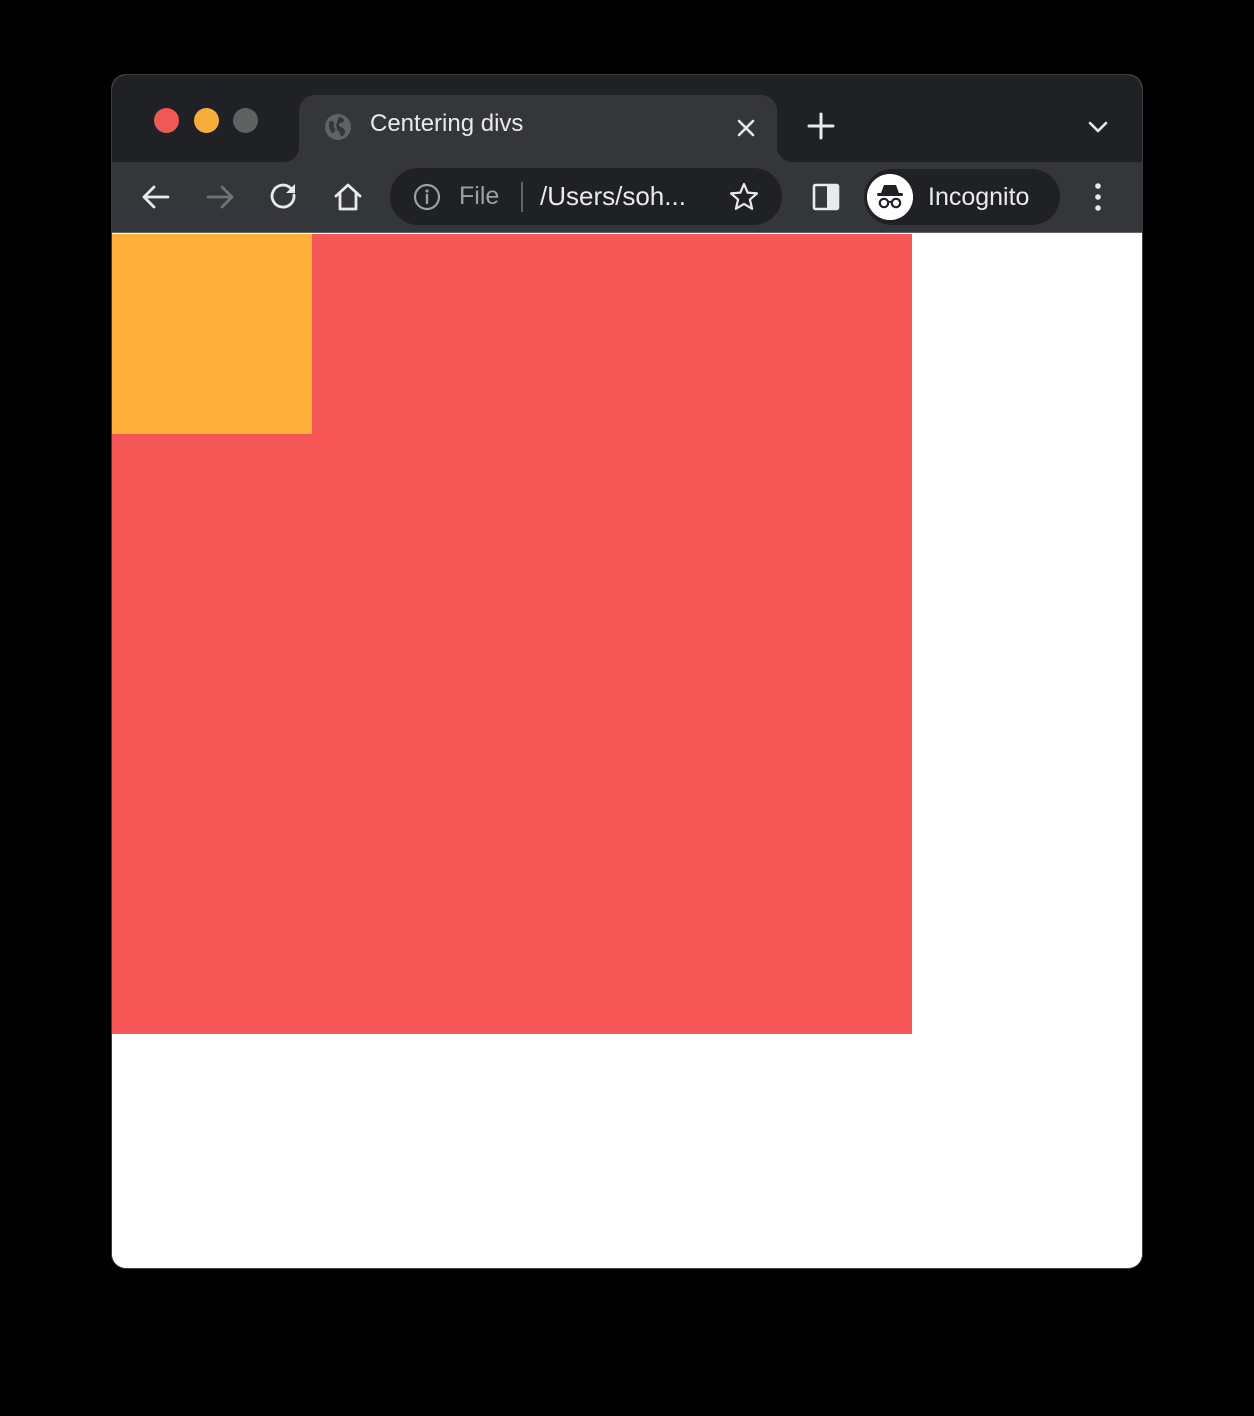 The height and width of the screenshot is (1416, 1254). I want to click on window-minimize-button, so click(206, 120).